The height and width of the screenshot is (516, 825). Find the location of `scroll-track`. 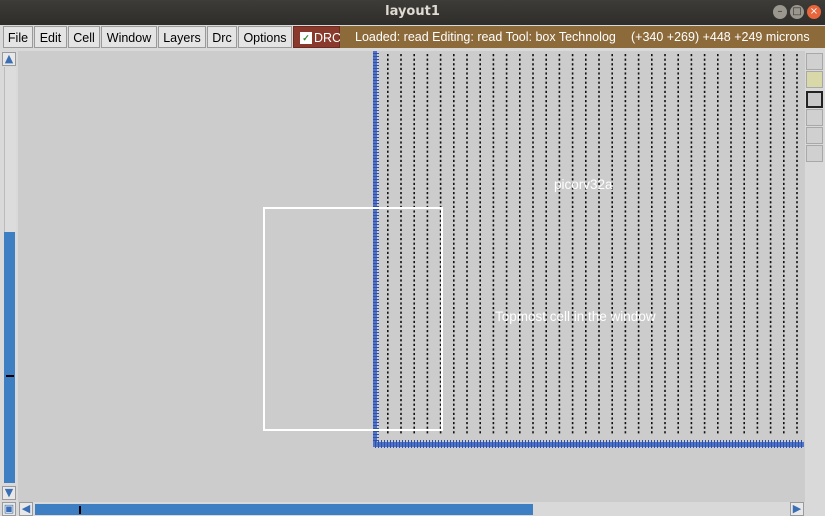

scroll-track is located at coordinates (10, 149).